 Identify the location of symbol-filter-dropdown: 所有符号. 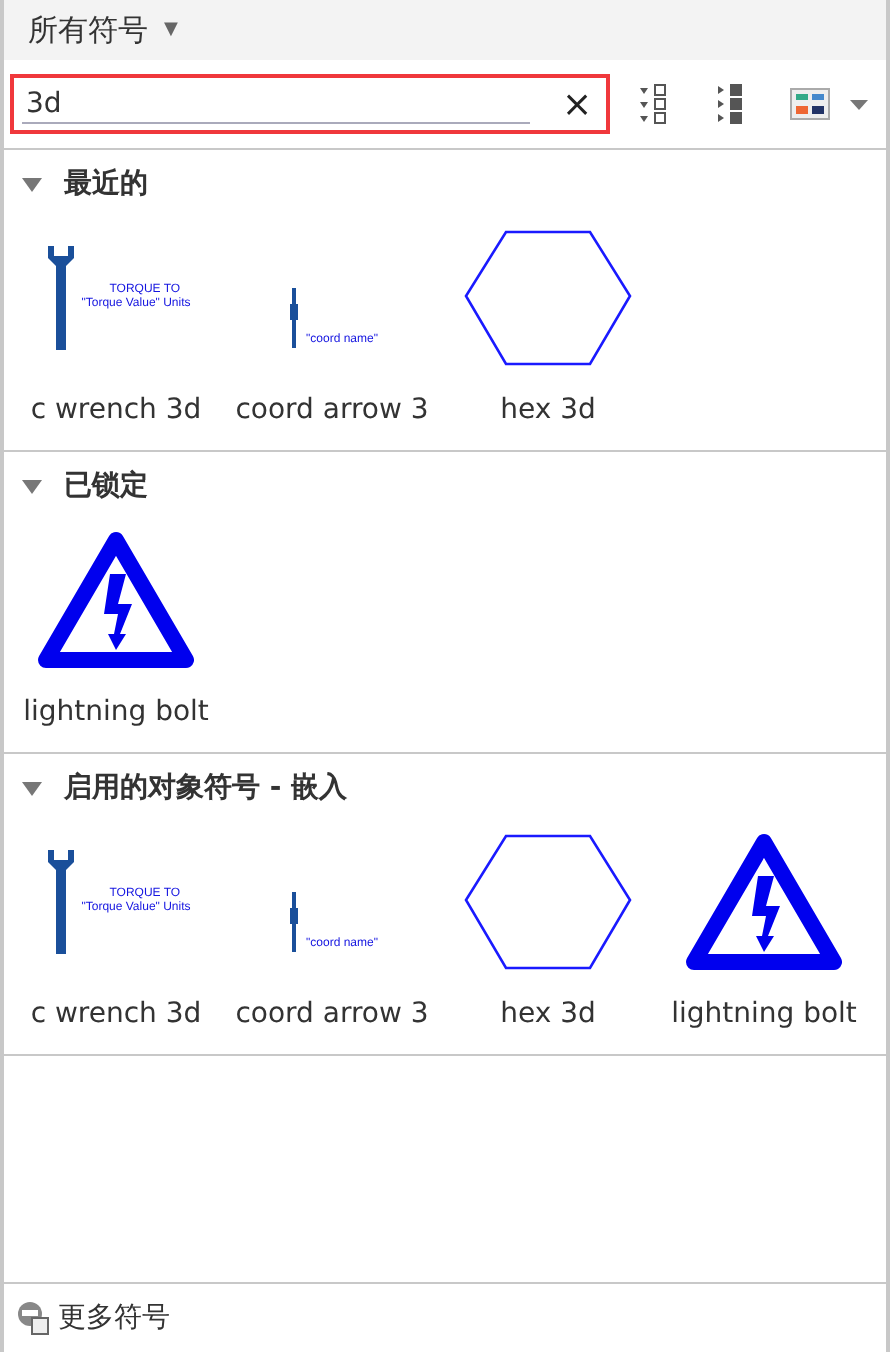
(88, 30).